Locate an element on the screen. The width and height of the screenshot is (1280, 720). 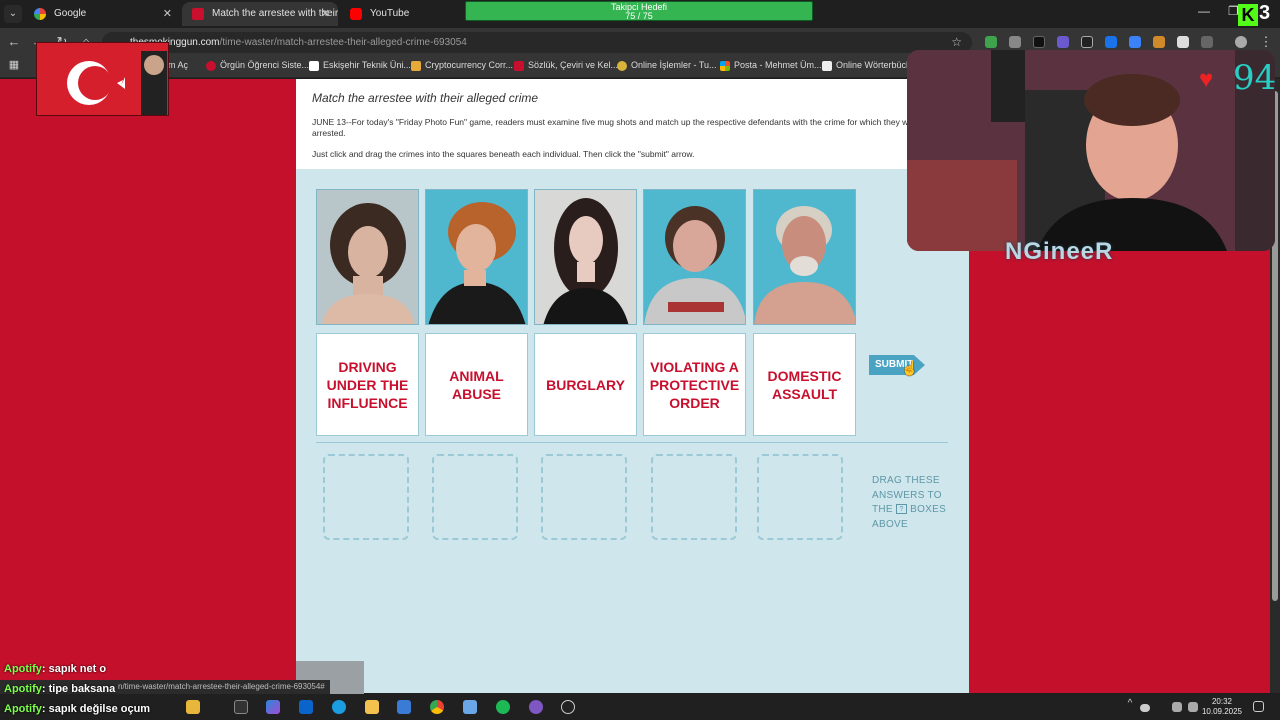
bookmark-label: Online Wörterbüche is located at coordinates (876, 65).